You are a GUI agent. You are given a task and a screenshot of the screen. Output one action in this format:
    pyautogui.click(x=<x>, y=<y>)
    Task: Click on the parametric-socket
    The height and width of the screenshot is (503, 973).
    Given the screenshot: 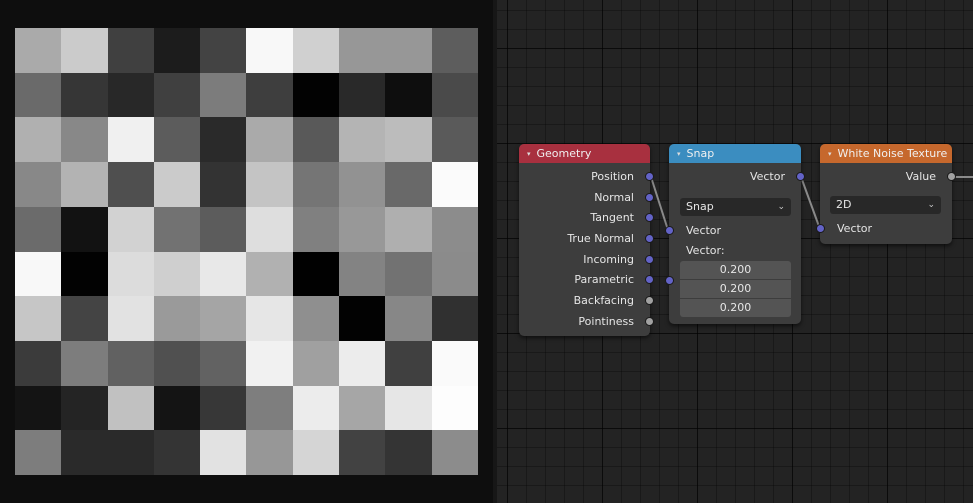 What is the action you would take?
    pyautogui.click(x=649, y=279)
    